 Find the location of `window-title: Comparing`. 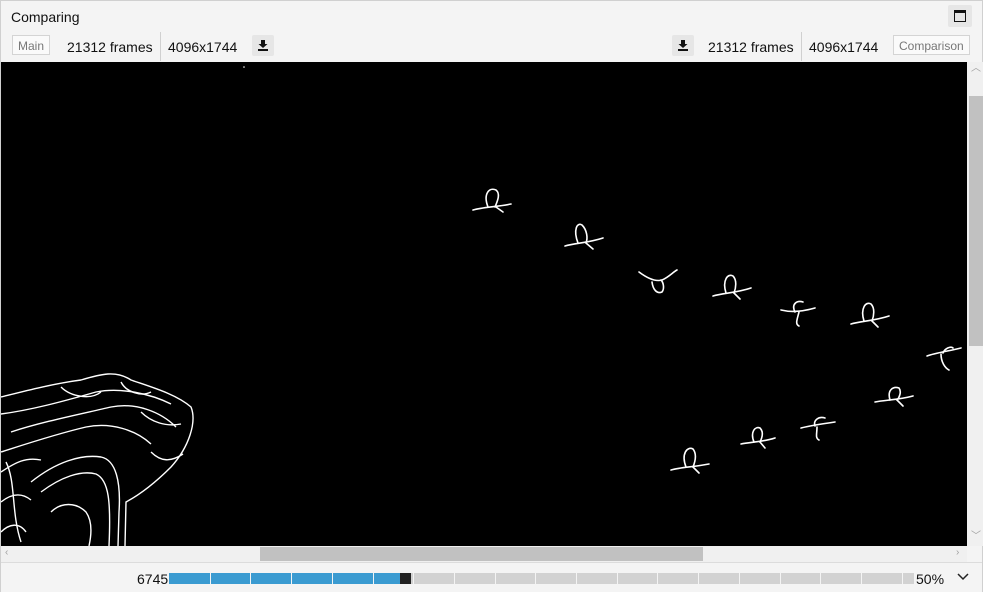

window-title: Comparing is located at coordinates (45, 17).